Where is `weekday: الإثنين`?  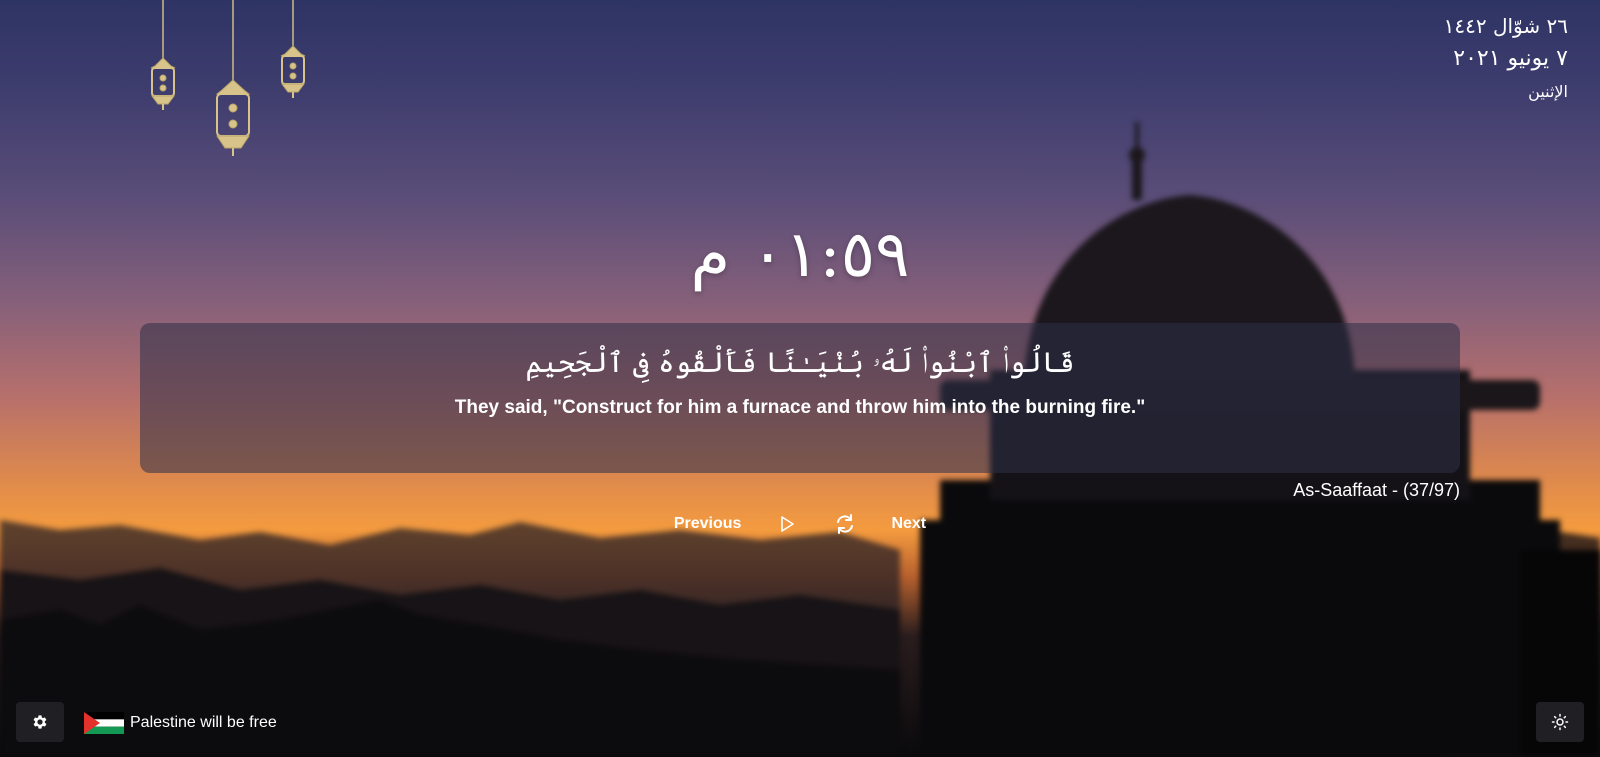
weekday: الإثنين is located at coordinates (1548, 91).